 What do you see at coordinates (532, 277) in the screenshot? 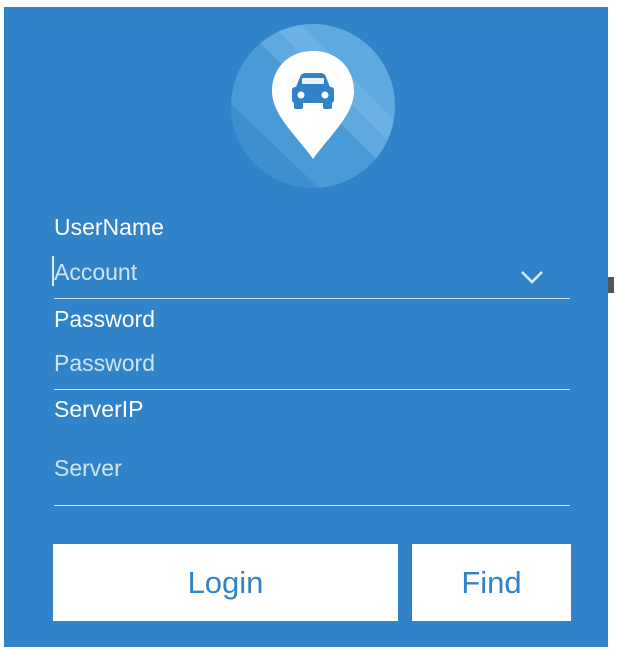
I see `chevron-down-icon` at bounding box center [532, 277].